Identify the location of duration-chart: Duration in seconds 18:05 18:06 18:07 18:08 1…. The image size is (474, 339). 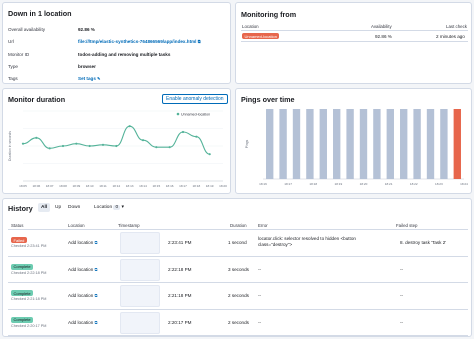
(117, 149).